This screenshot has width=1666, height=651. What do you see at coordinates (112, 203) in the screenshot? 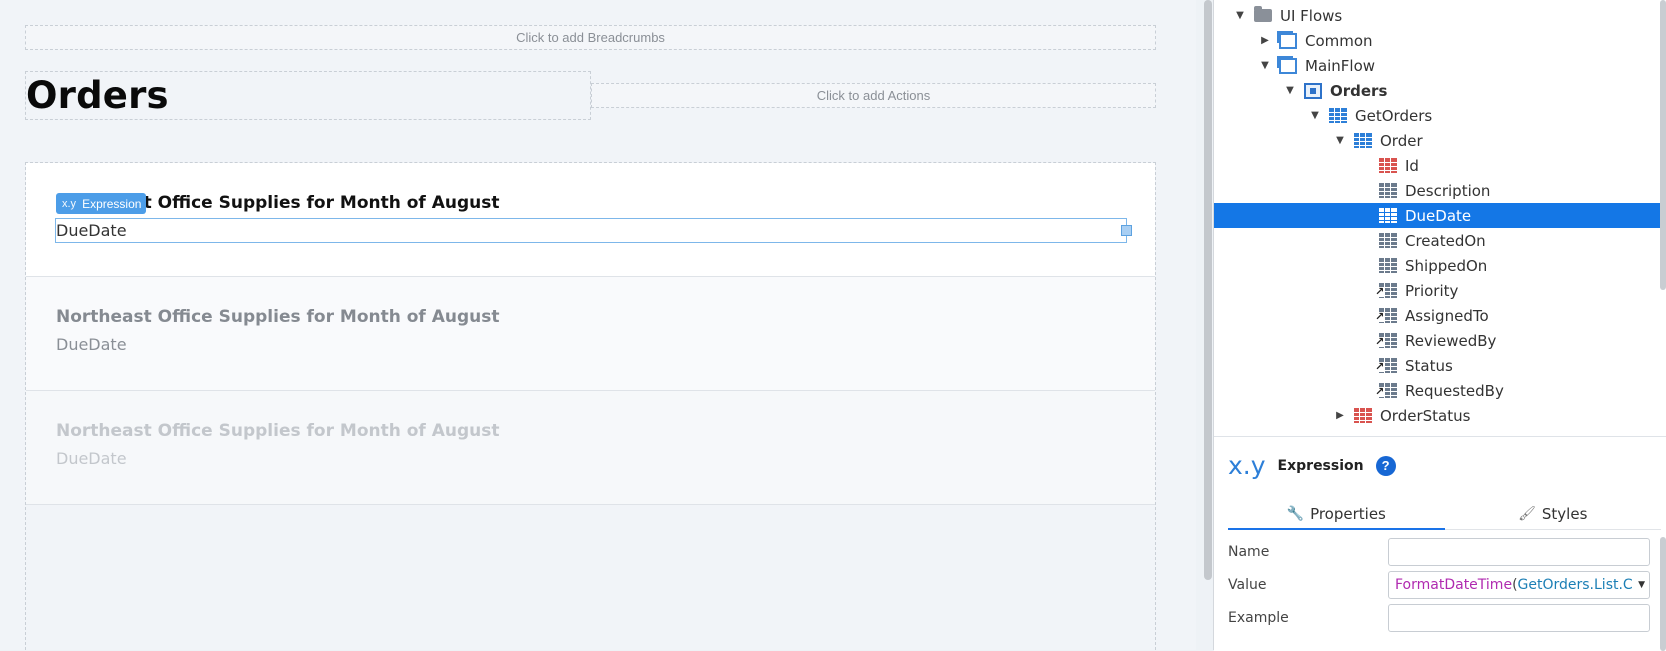
I see `selection-tag-label: Expression` at bounding box center [112, 203].